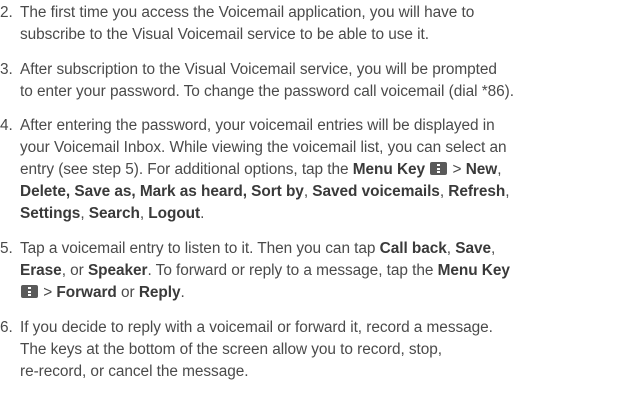  What do you see at coordinates (277, 191) in the screenshot?
I see `option-sort-by: Sort by` at bounding box center [277, 191].